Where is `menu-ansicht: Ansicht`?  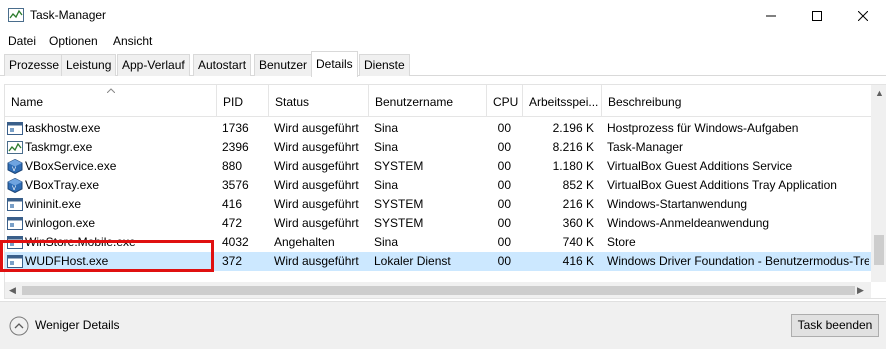 menu-ansicht: Ansicht is located at coordinates (132, 41).